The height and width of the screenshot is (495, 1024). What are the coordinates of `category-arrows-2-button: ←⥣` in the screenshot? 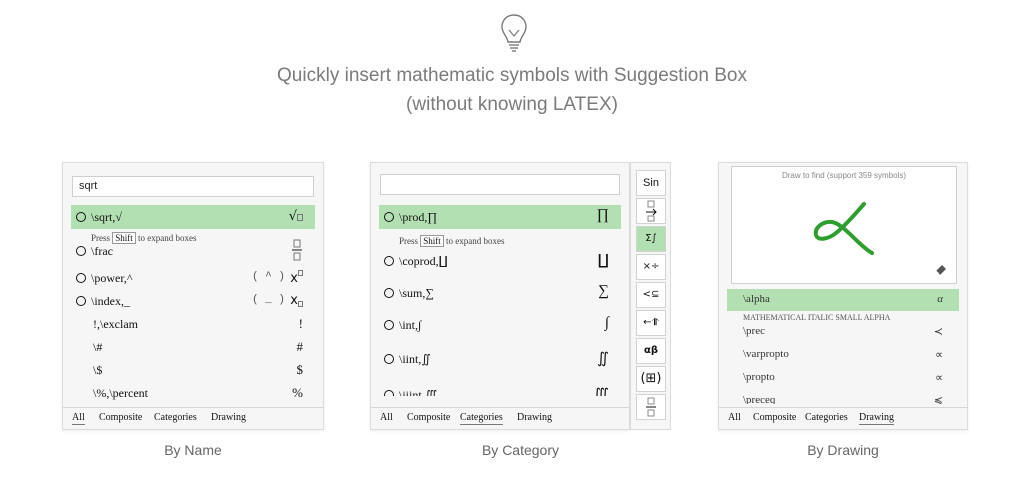 It's located at (651, 323).